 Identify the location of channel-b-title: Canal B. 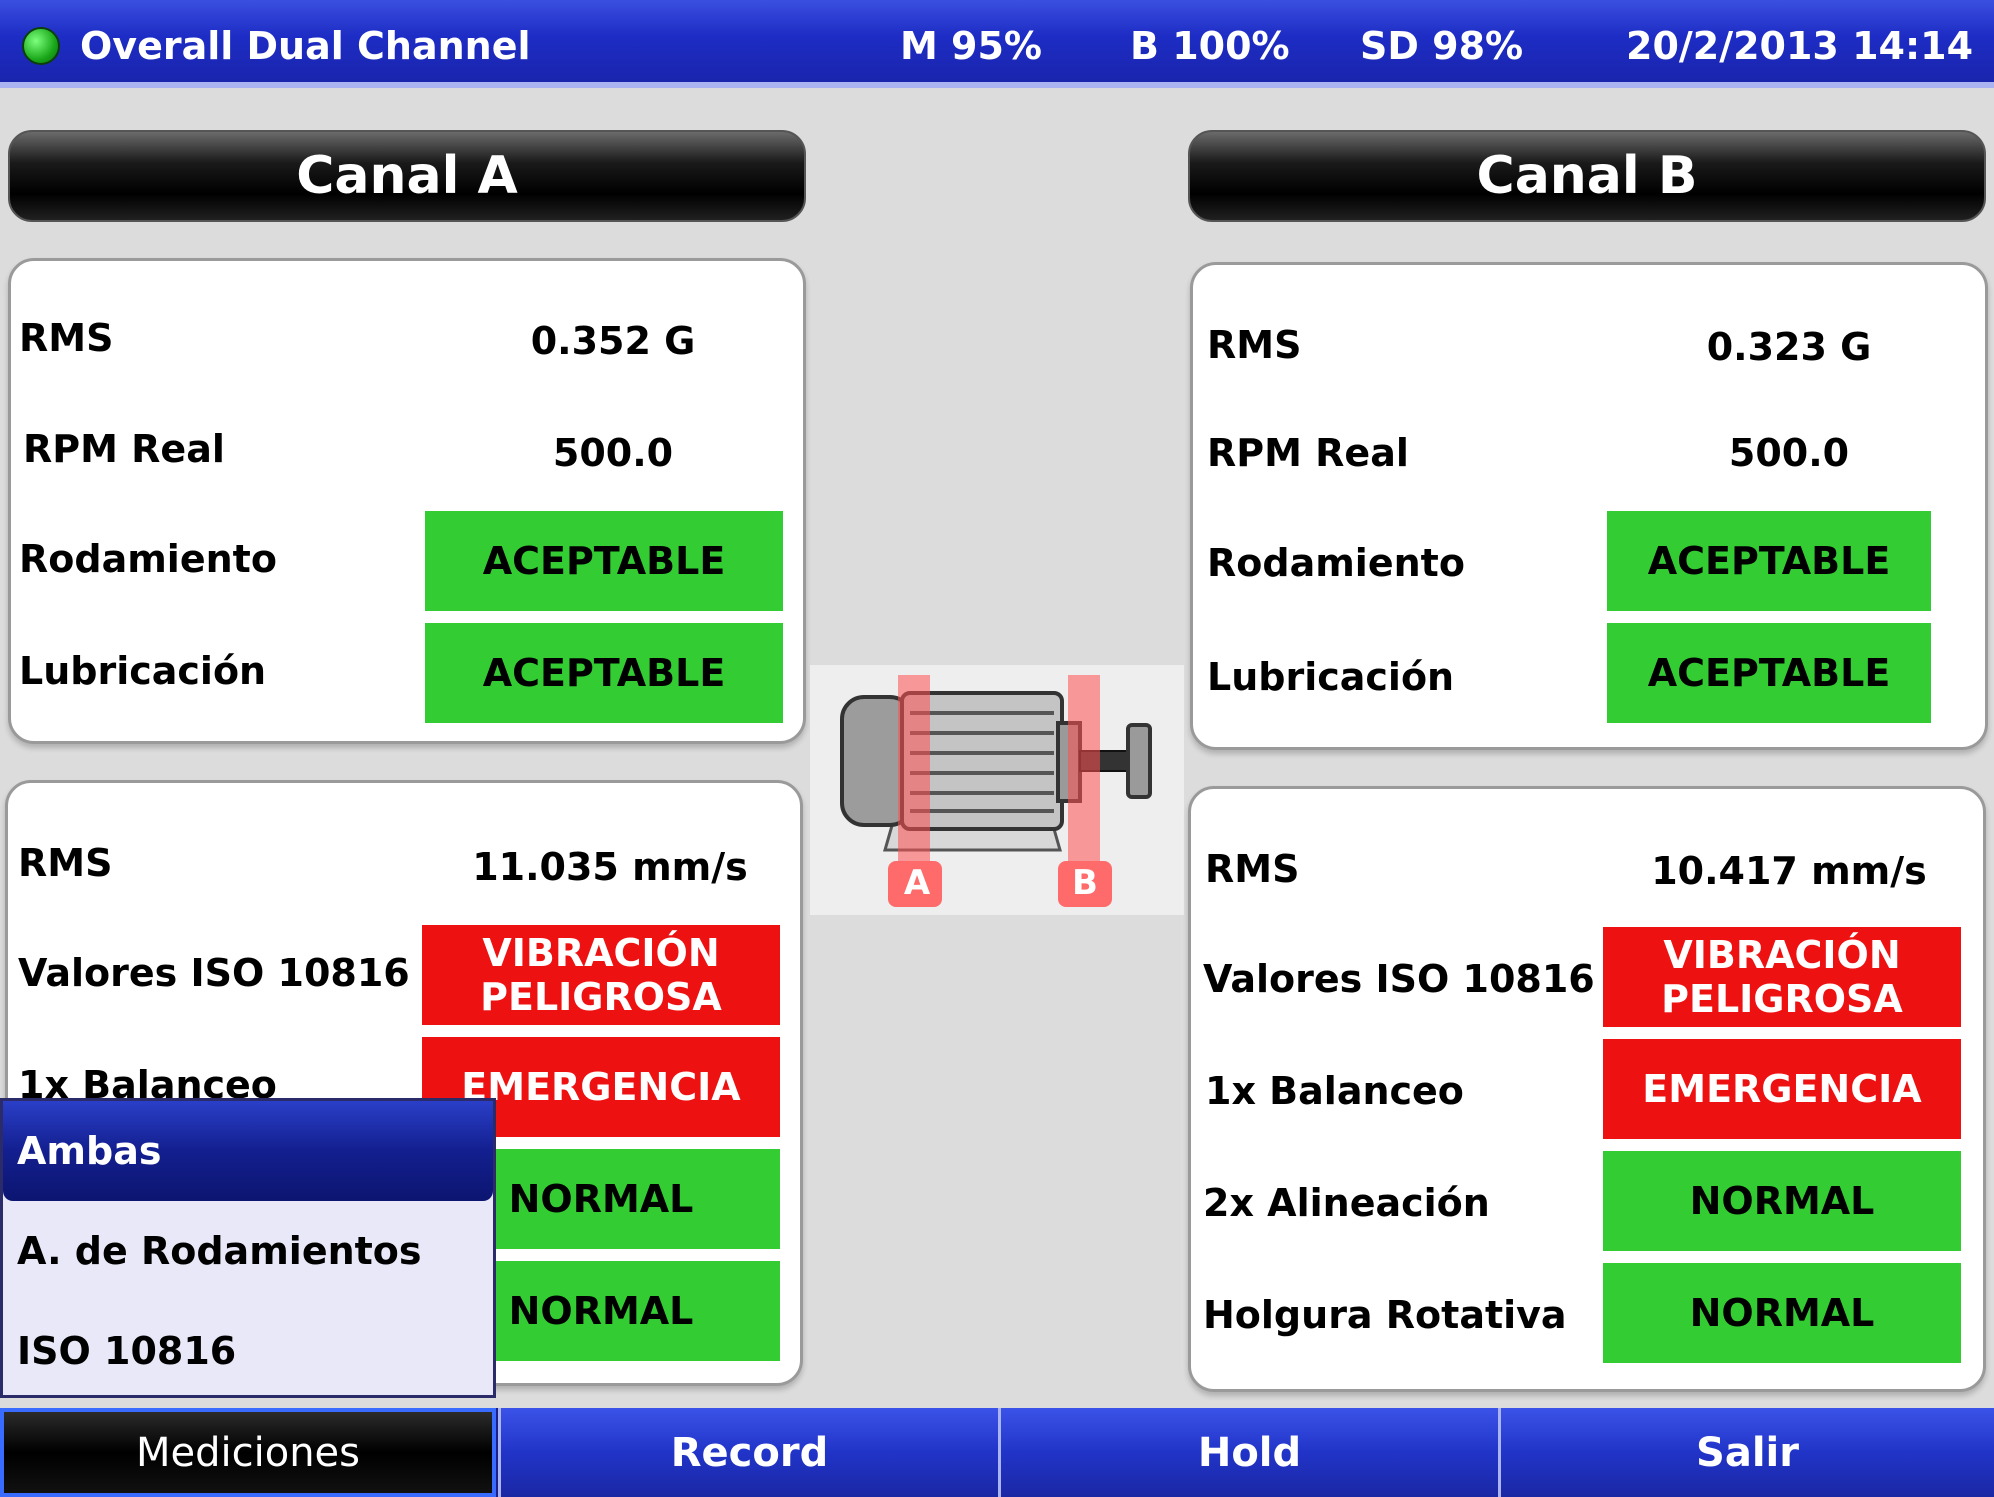
(1587, 176).